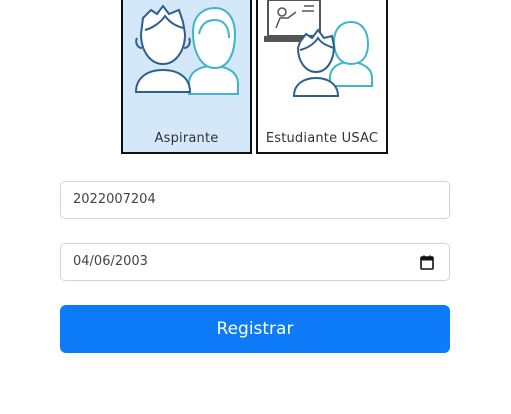  I want to click on user-type-estudiante-usac: Estudiante USAC, so click(322, 77).